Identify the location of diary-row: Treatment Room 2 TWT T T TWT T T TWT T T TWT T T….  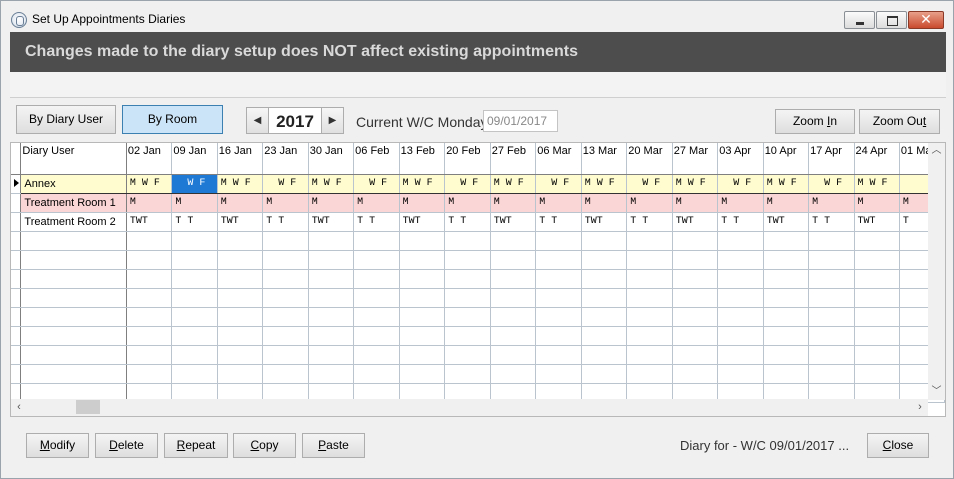
(478, 222).